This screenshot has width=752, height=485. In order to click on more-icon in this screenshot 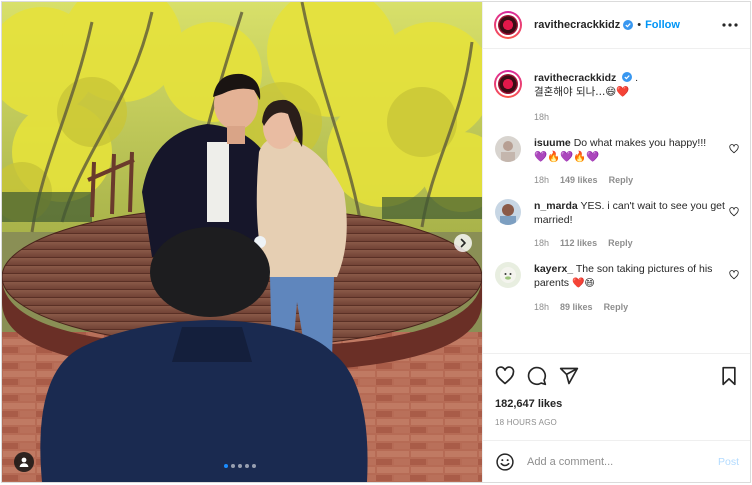, I will do `click(730, 25)`.